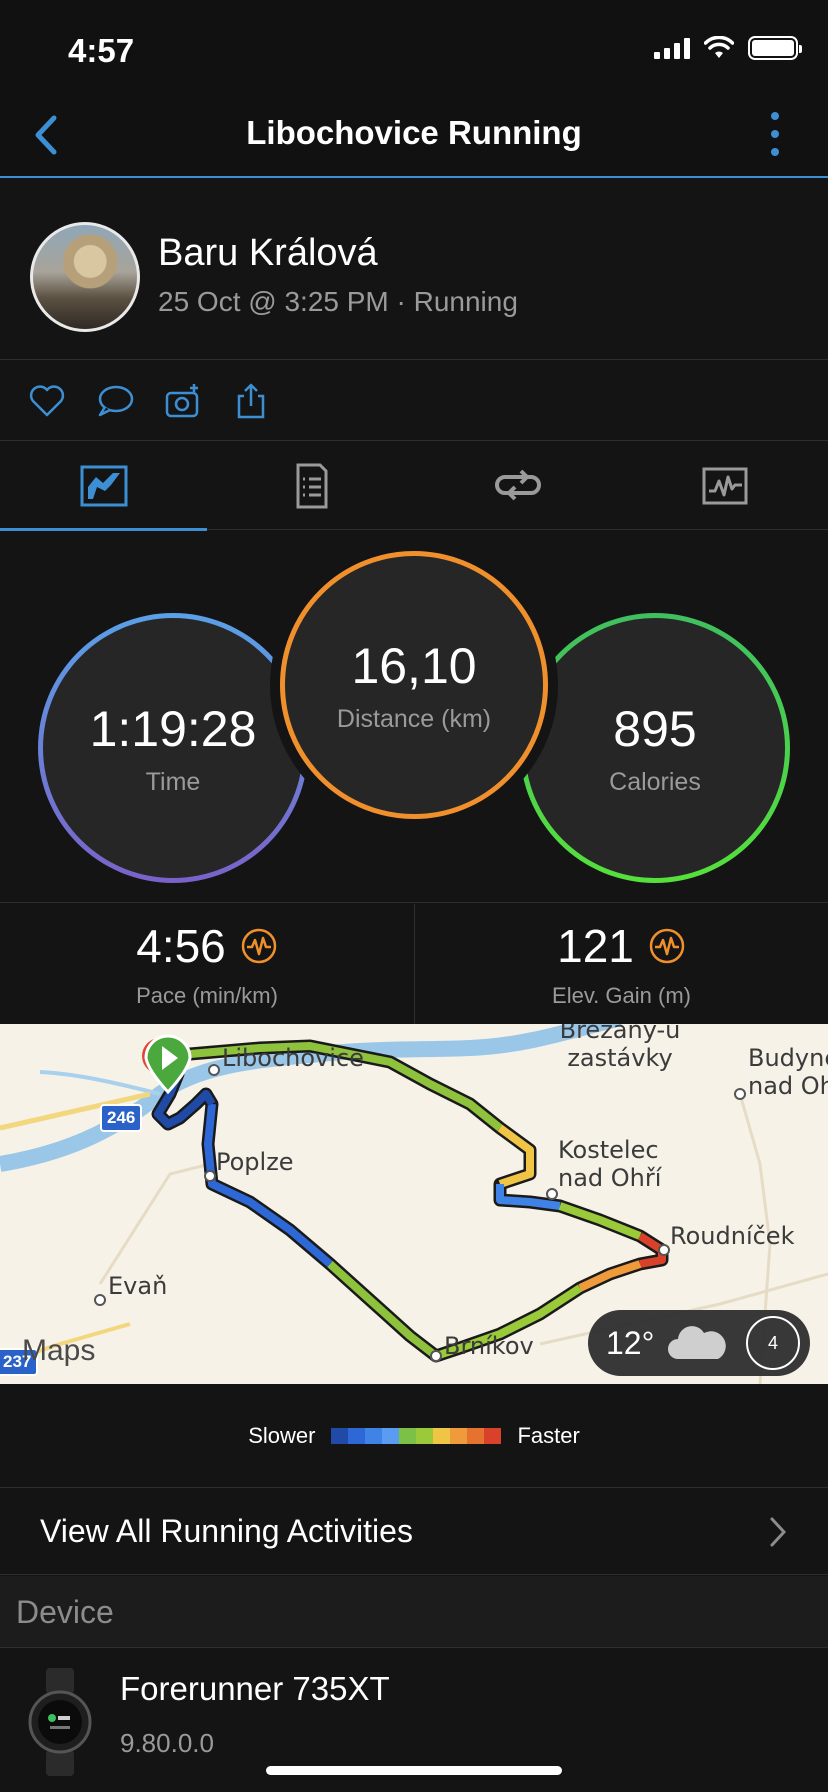  What do you see at coordinates (489, 1346) in the screenshot?
I see `map-label-brnikov: Brníkov` at bounding box center [489, 1346].